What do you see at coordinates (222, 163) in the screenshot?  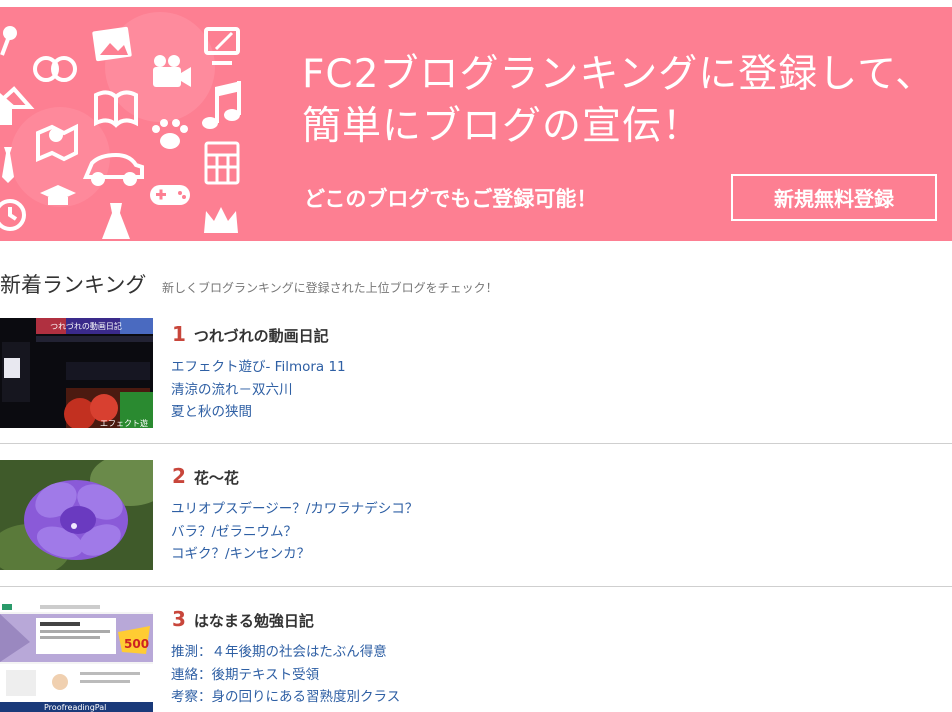 I see `calculator-icon` at bounding box center [222, 163].